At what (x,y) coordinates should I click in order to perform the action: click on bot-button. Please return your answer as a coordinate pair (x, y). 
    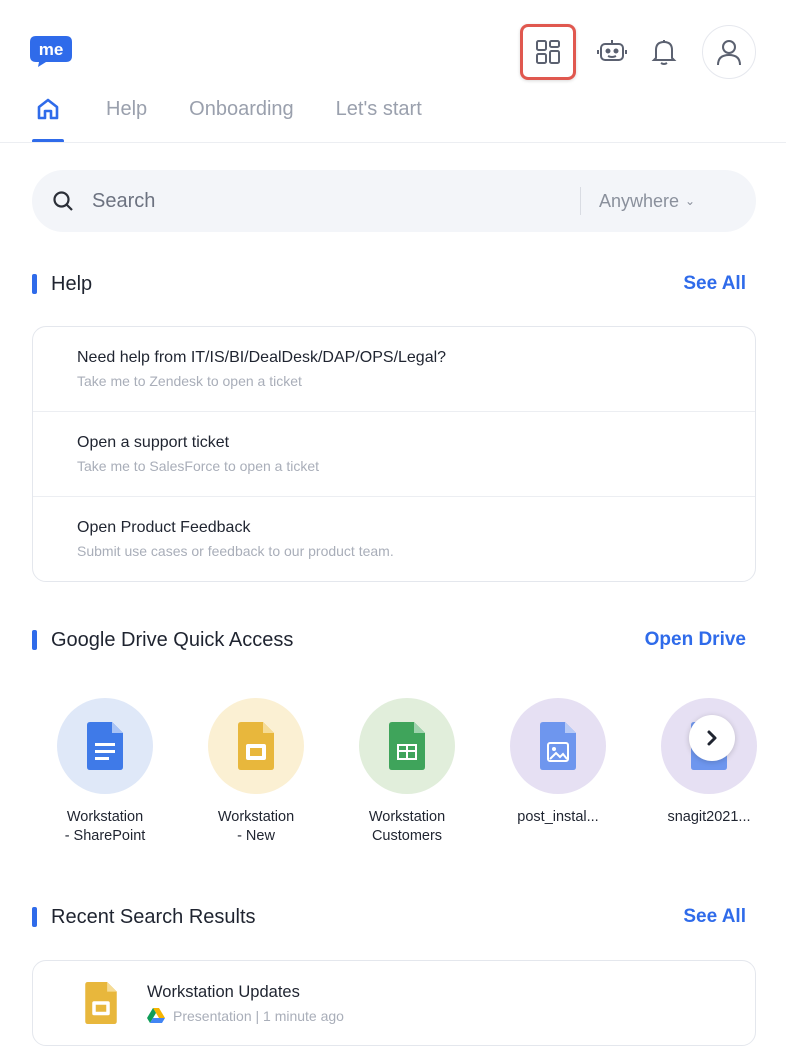
    Looking at the image, I should click on (612, 52).